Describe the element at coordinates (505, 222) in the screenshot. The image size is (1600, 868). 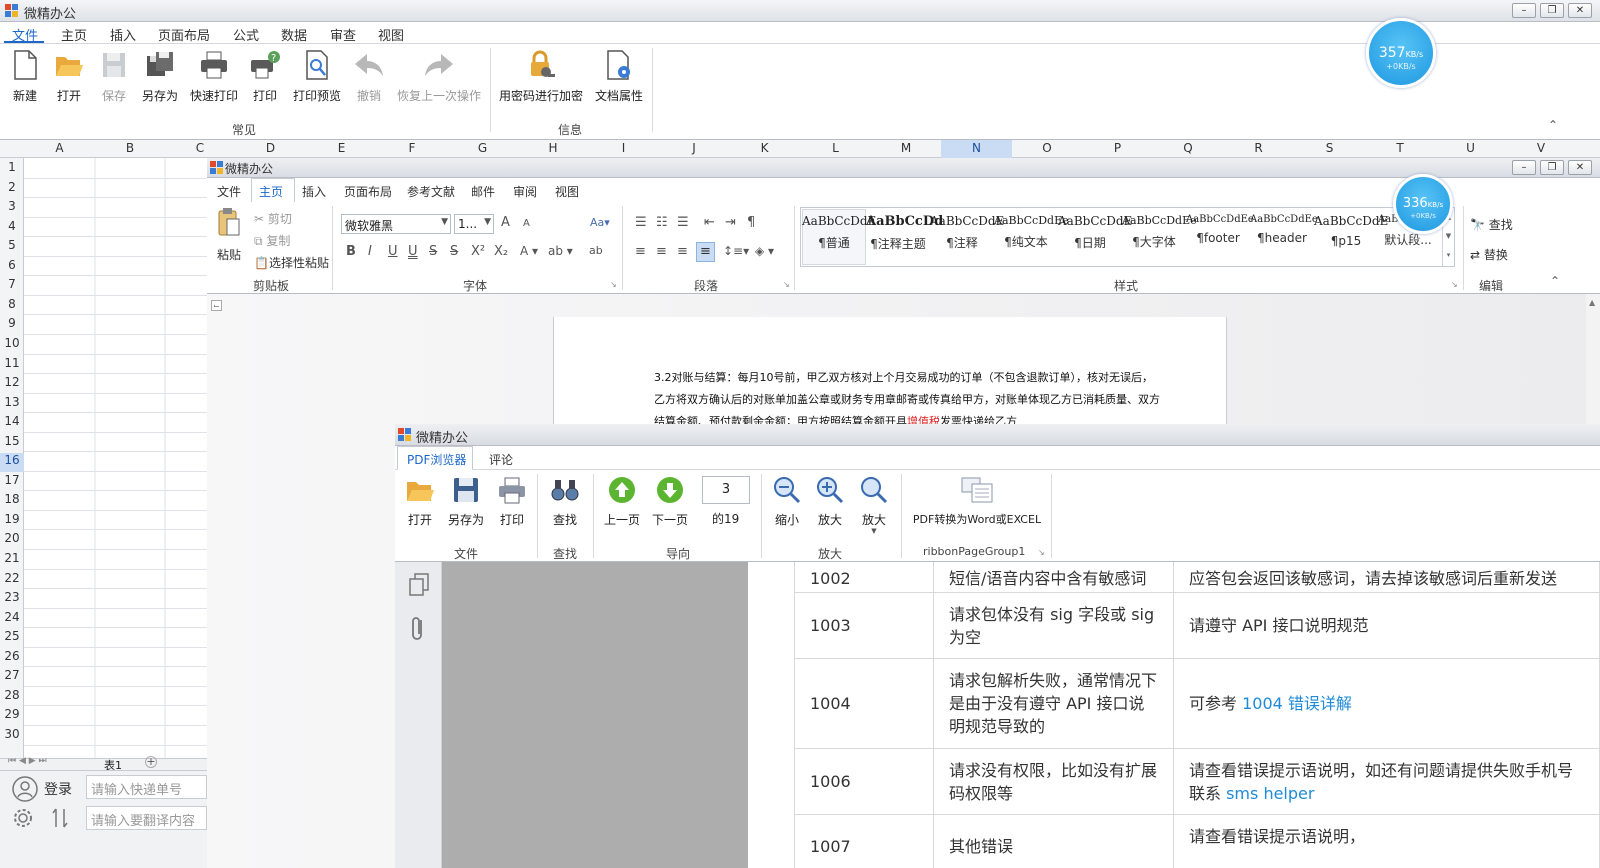
I see `grow-font-icon: A` at that location.